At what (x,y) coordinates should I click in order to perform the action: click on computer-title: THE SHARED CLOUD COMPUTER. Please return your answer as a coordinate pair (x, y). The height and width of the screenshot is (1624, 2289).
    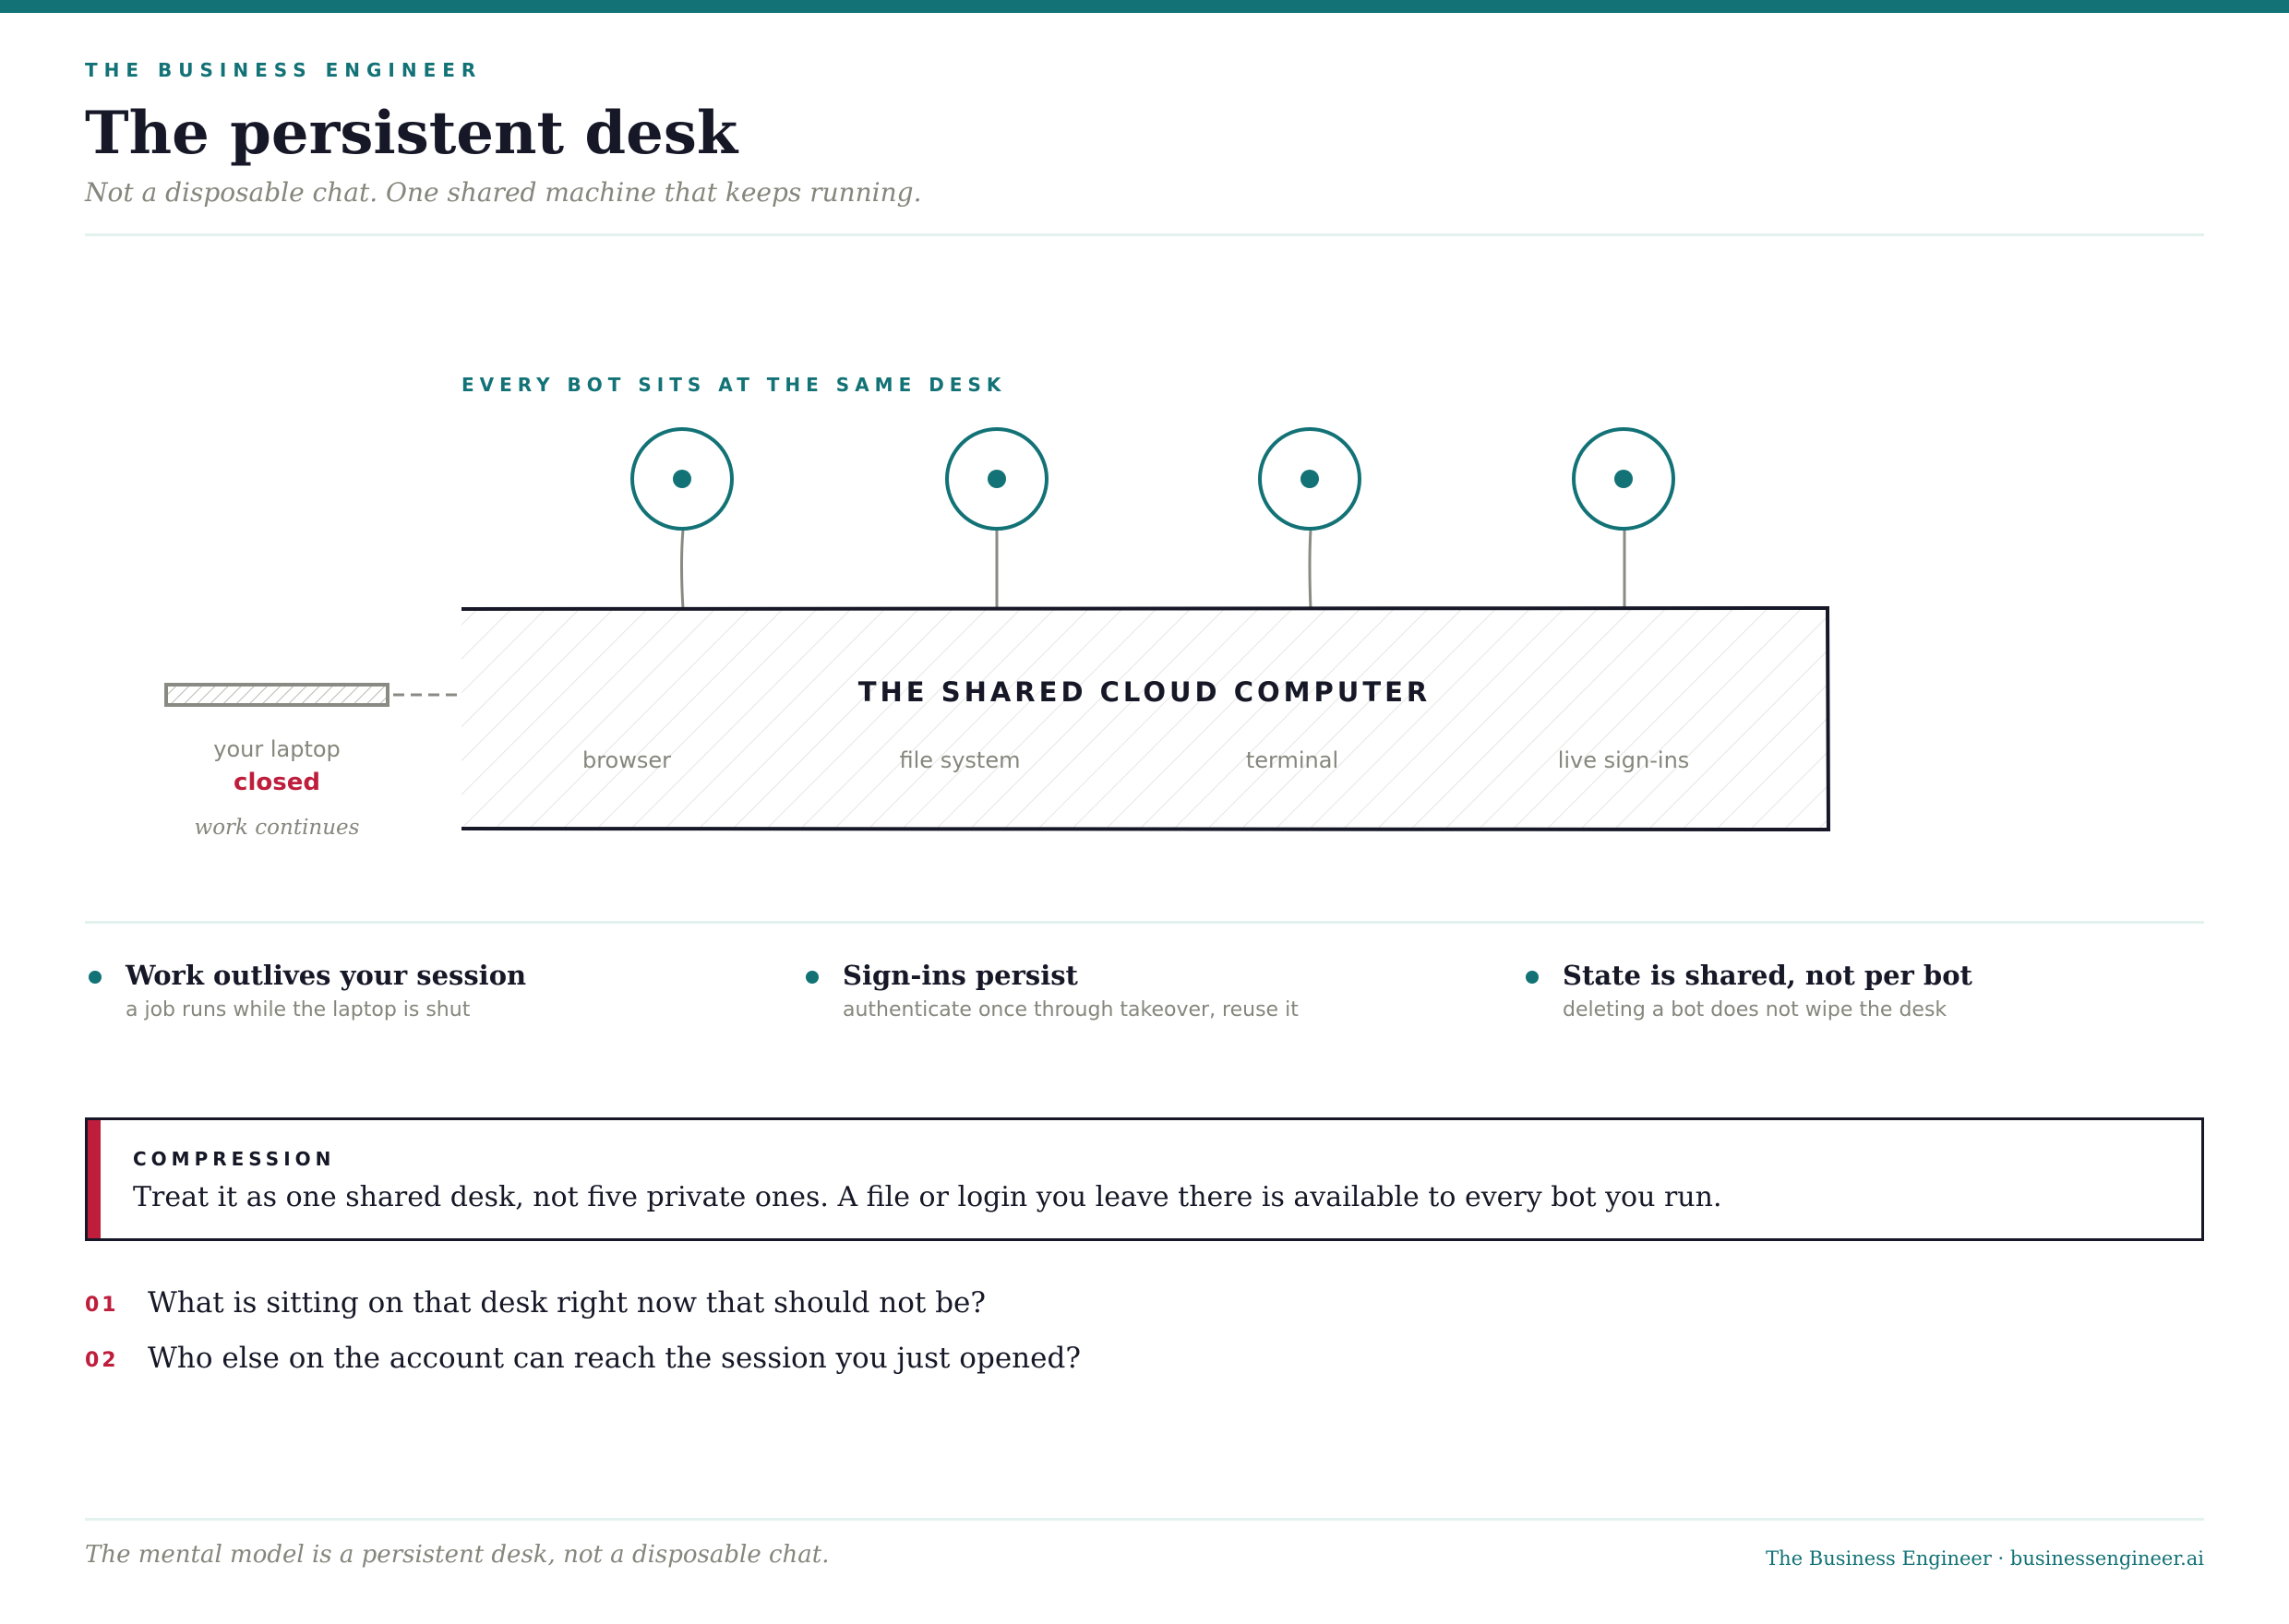
    Looking at the image, I should click on (1145, 692).